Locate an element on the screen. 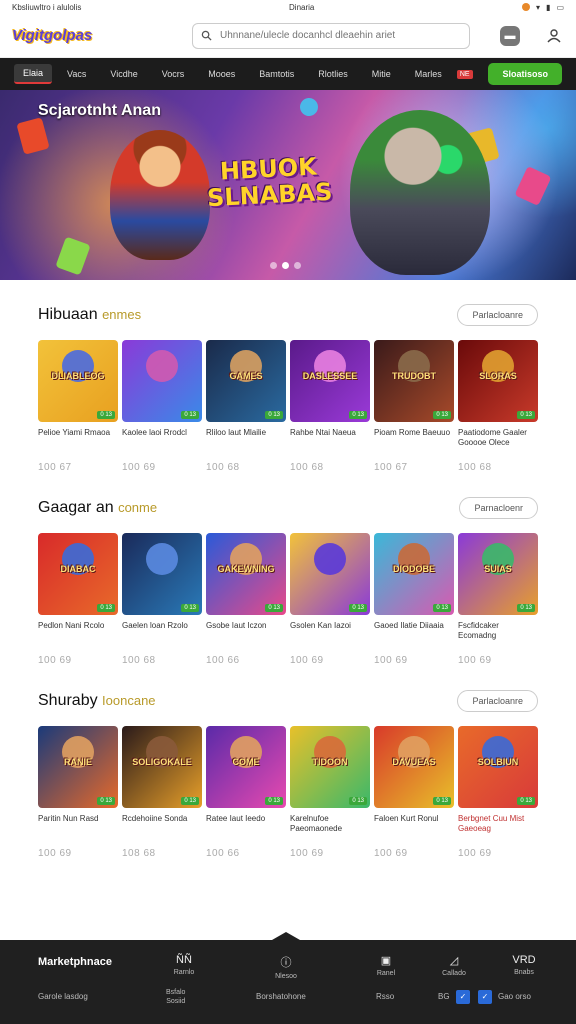  game-card: RANIE 0 13 Paritin Nun Rasd 100 69 is located at coordinates (78, 792).